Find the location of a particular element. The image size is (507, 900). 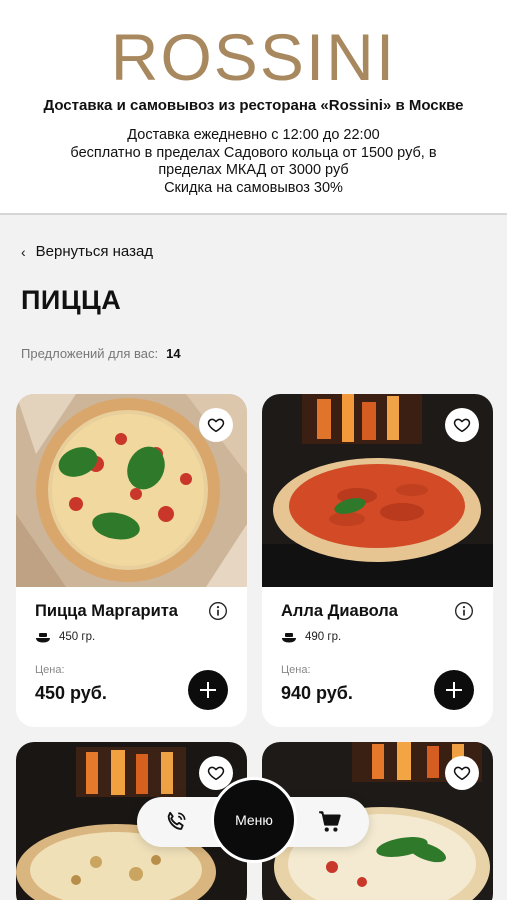

logo: ROSSINI is located at coordinates (253, 57).